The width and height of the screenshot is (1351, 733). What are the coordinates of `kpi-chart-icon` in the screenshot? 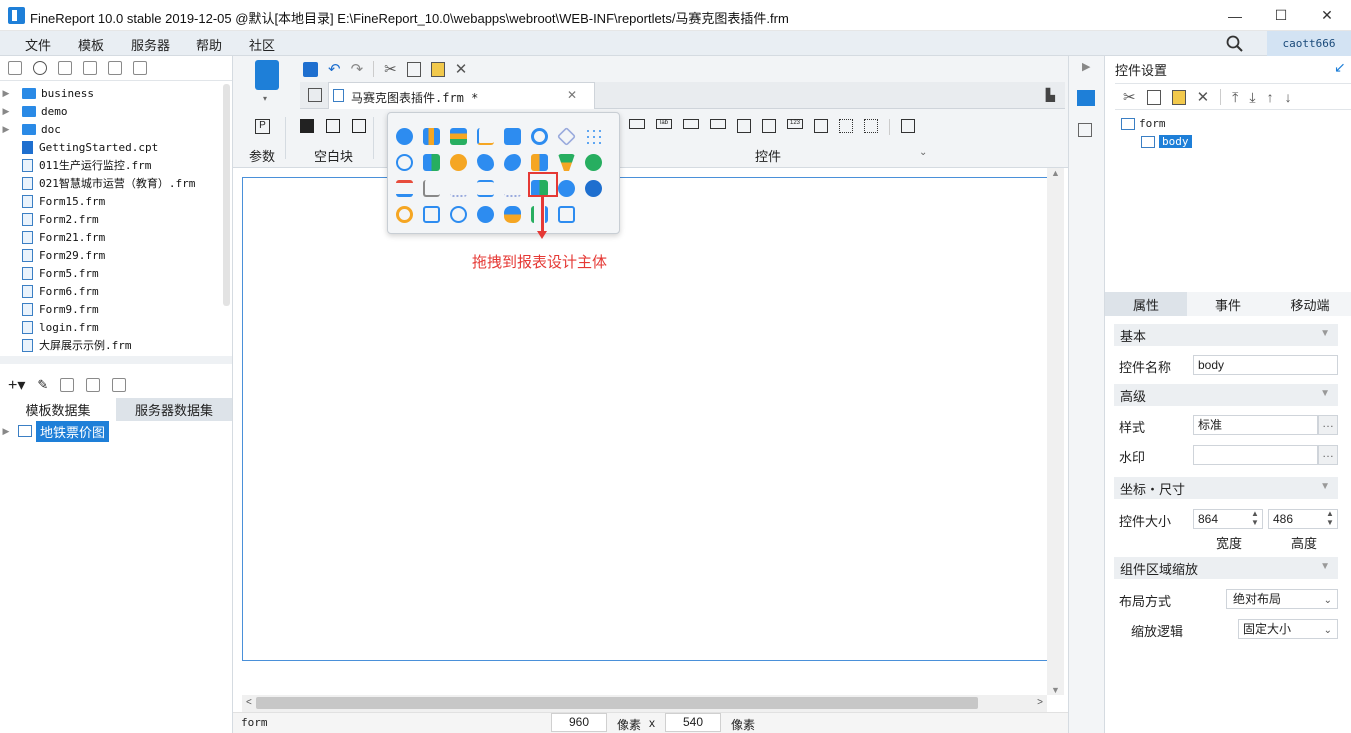 It's located at (458, 214).